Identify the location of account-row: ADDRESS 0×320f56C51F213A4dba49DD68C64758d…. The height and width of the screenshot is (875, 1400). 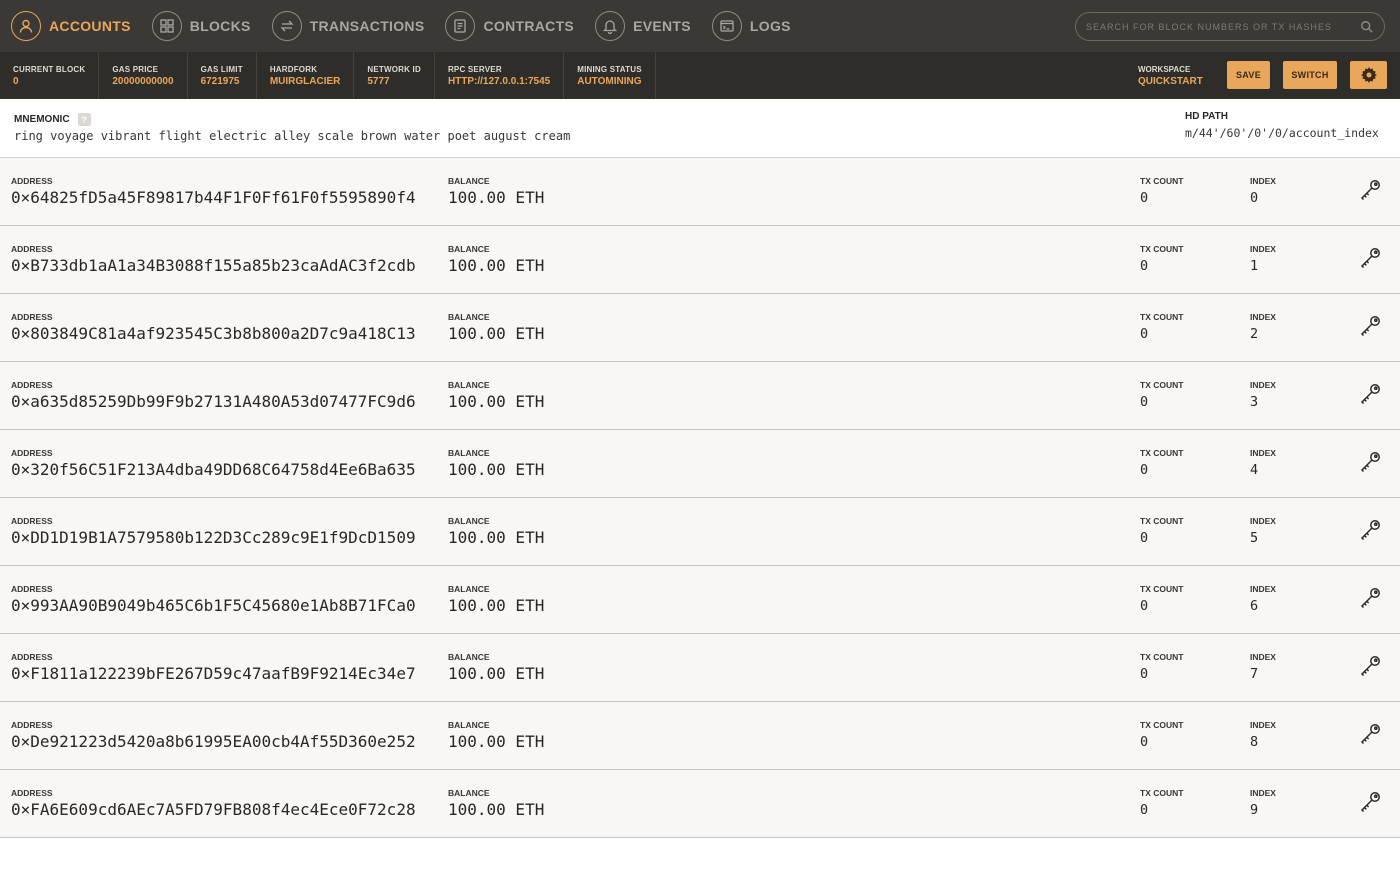
(700, 464).